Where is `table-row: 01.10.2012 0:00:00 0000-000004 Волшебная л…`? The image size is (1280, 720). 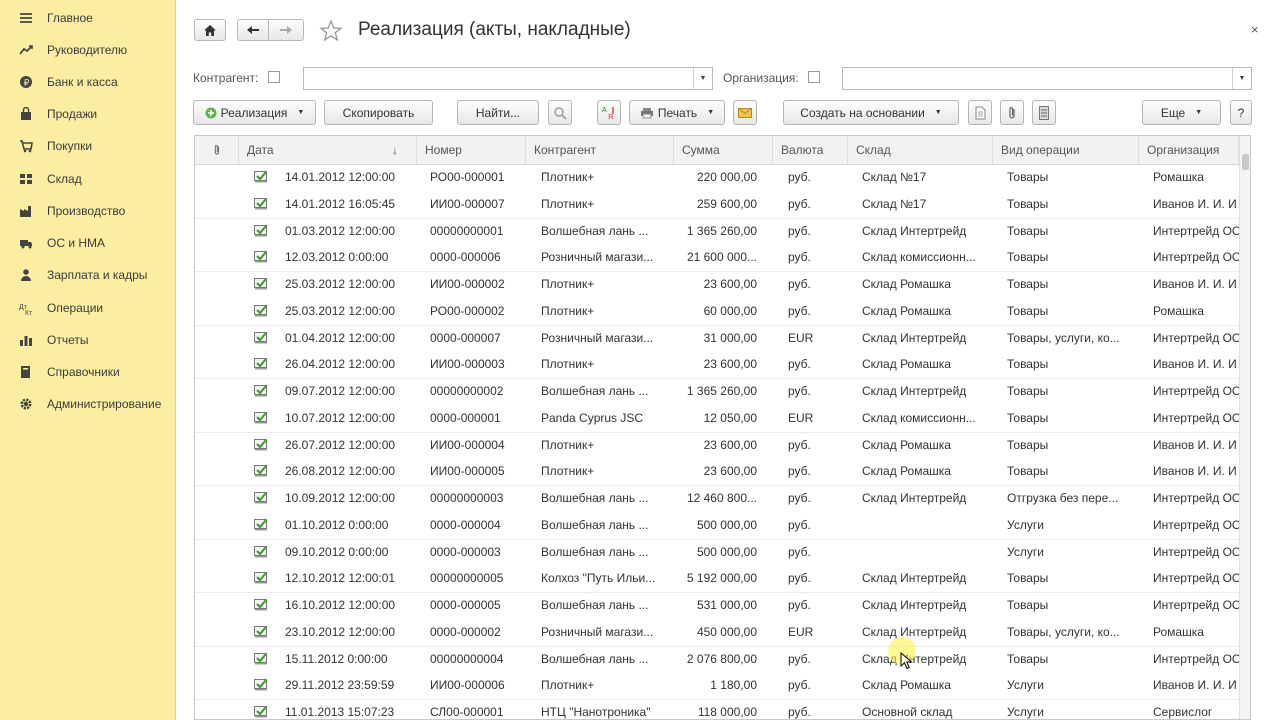
table-row: 01.10.2012 0:00:00 0000-000004 Волшебная л… is located at coordinates (718, 525).